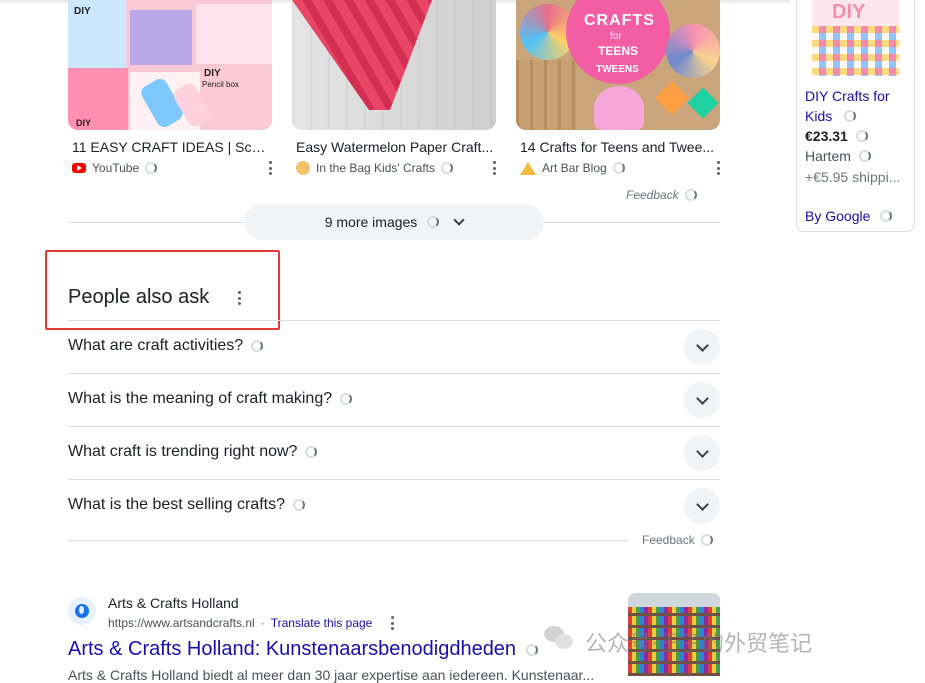  I want to click on paa-question-2-text: What is the meaning of craft making?, so click(200, 398).